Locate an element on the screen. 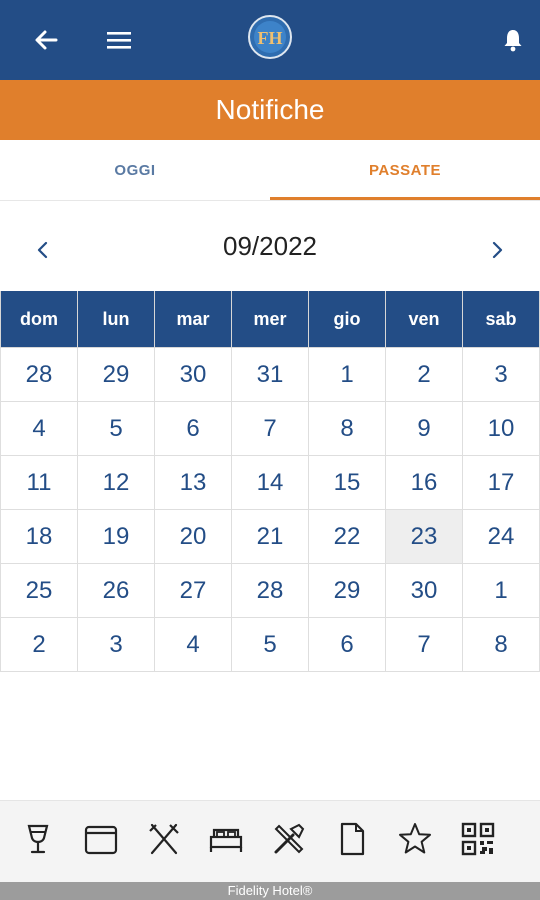 The height and width of the screenshot is (900, 540). calendar-week-row: 2345678 is located at coordinates (270, 644).